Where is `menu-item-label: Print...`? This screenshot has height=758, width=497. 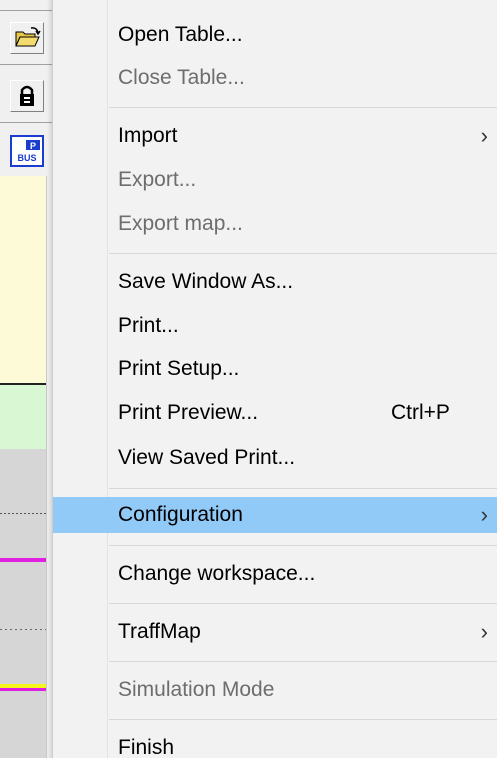
menu-item-label: Print... is located at coordinates (148, 325).